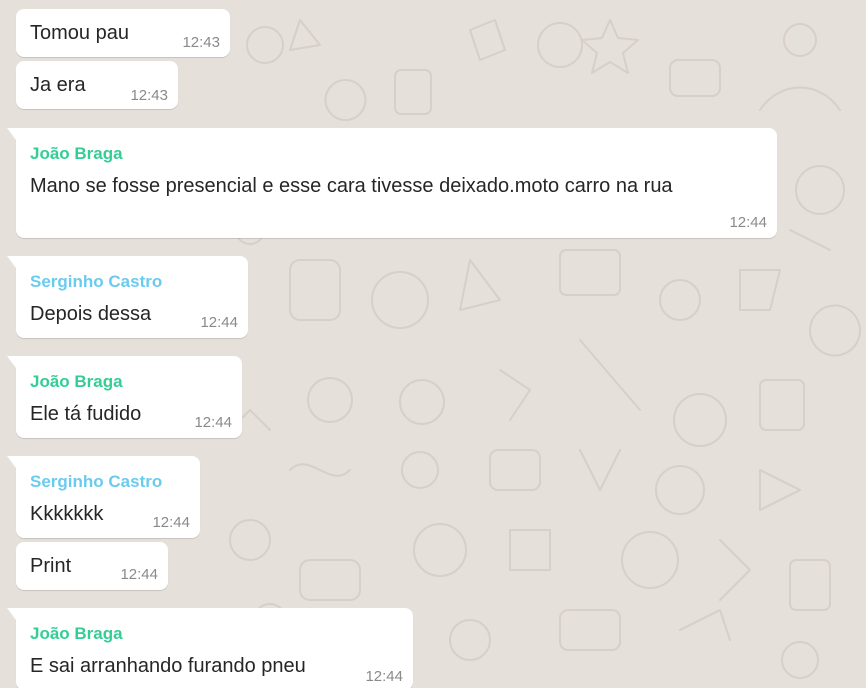 Image resolution: width=866 pixels, height=688 pixels. Describe the element at coordinates (86, 414) in the screenshot. I see `message-text: Ele tá fudido` at that location.